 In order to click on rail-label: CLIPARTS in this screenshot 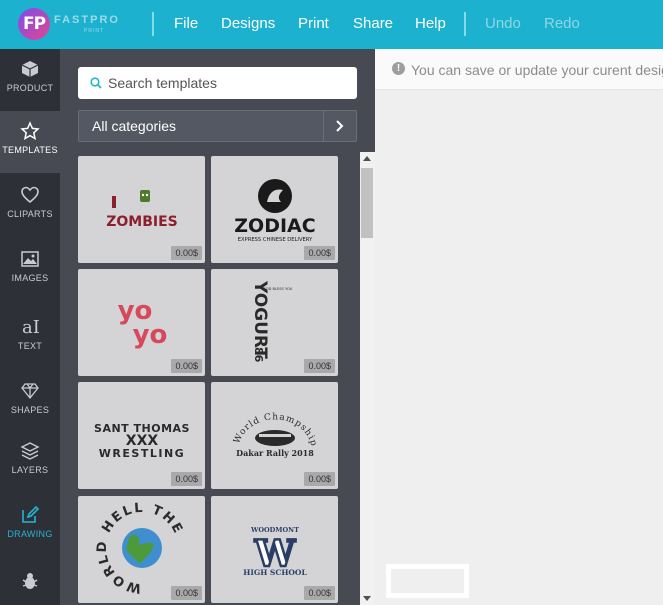, I will do `click(30, 214)`.